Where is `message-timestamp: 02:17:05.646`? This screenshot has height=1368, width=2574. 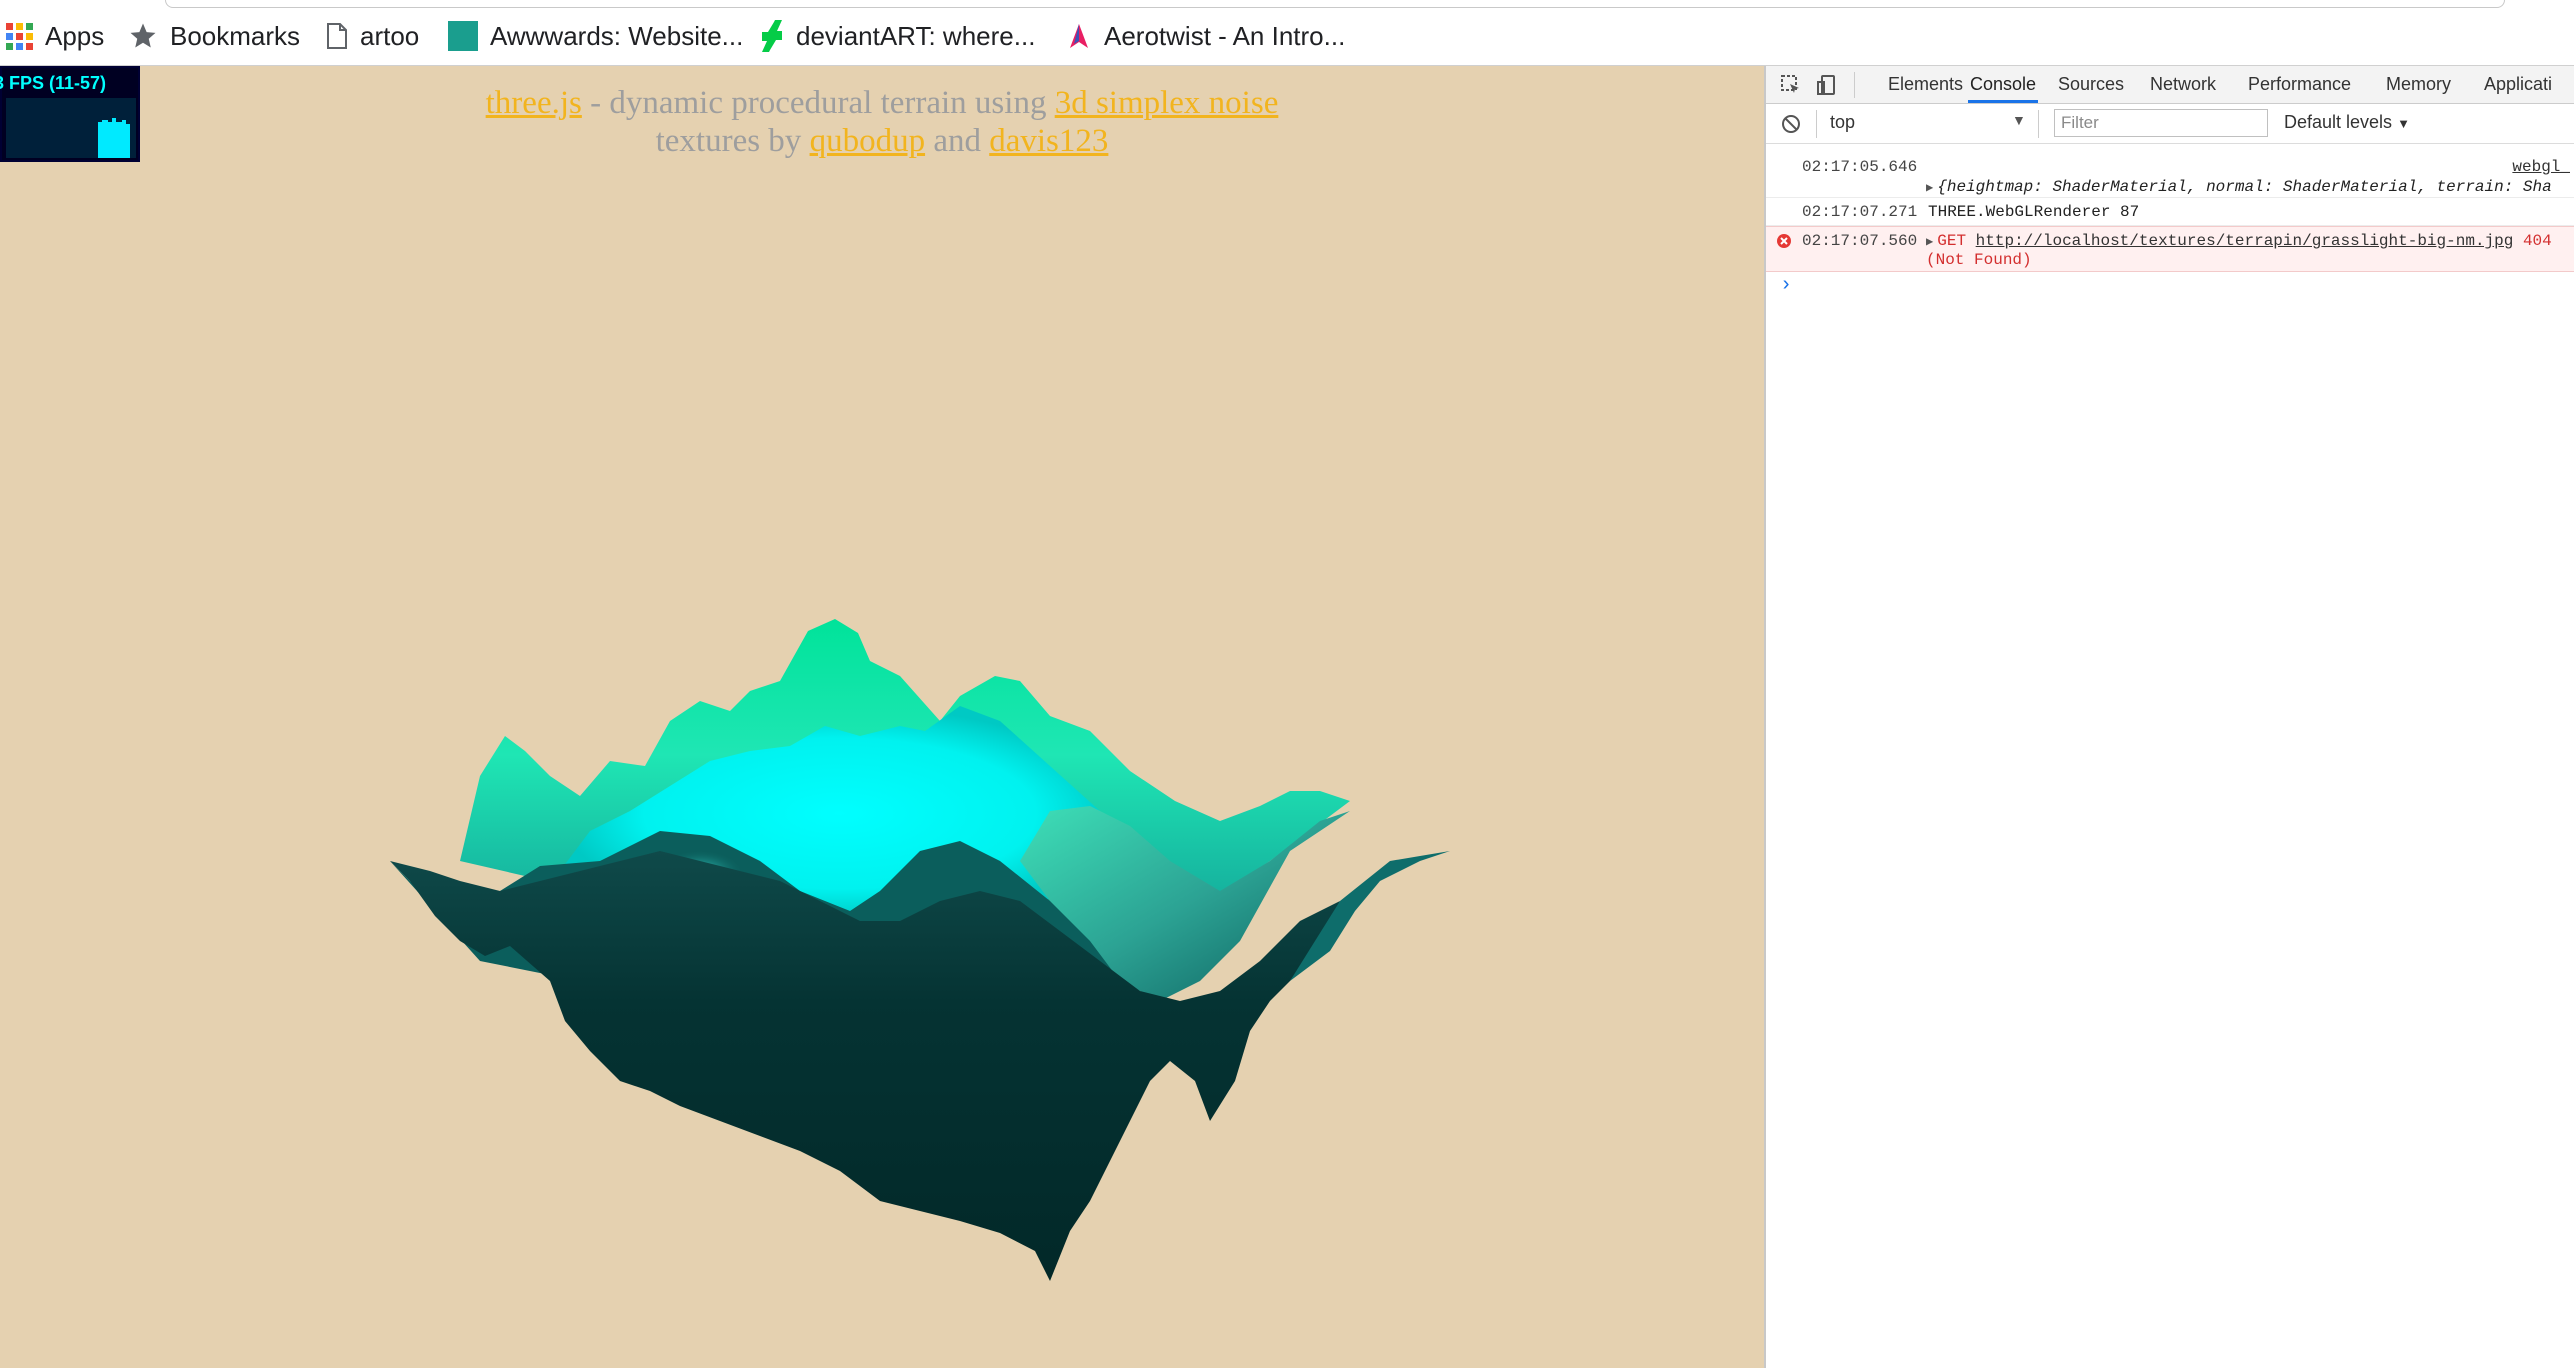 message-timestamp: 02:17:05.646 is located at coordinates (1860, 167).